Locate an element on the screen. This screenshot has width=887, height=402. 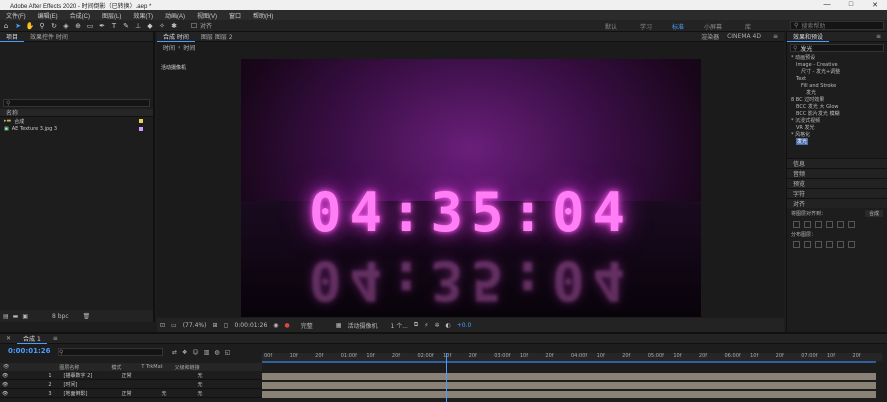
align-to-dropdown: 合成 is located at coordinates (873, 213).